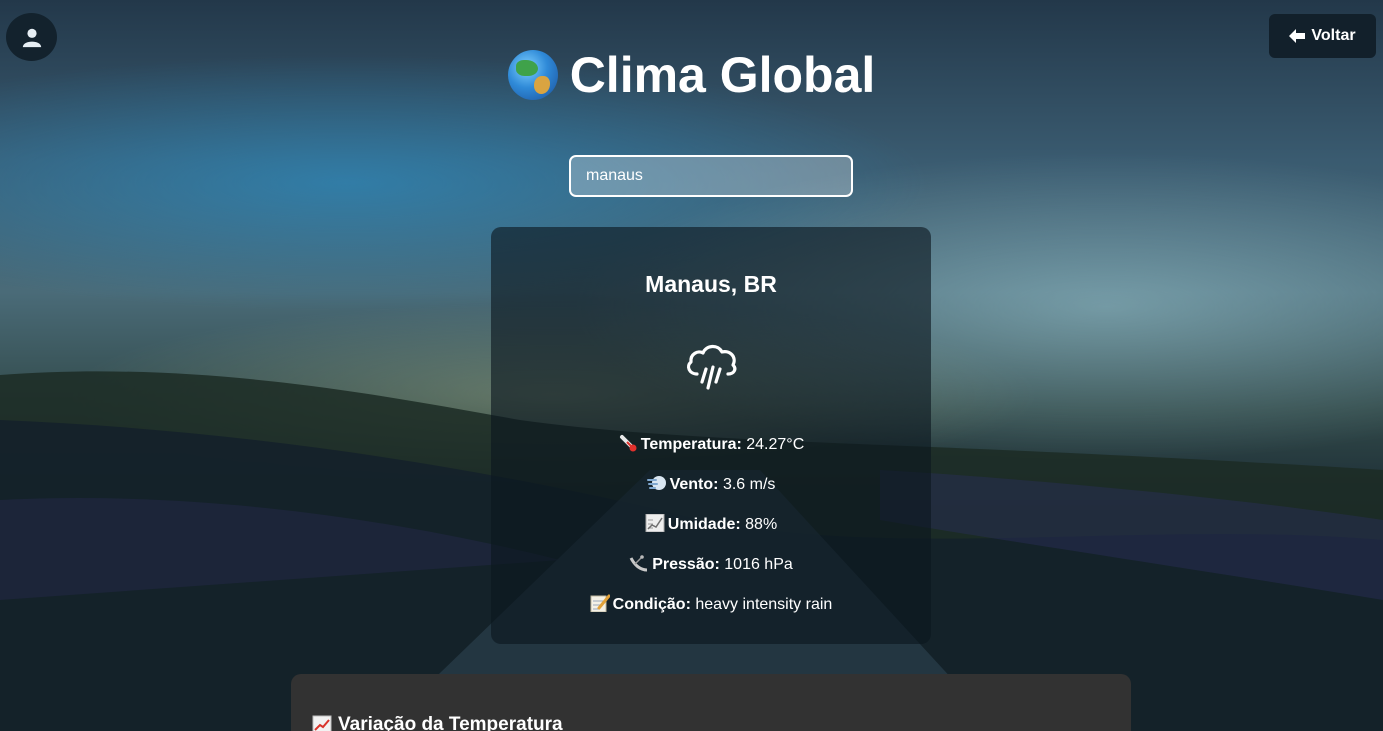  Describe the element at coordinates (686, 564) in the screenshot. I see `pressure-label: Pressão:` at that location.